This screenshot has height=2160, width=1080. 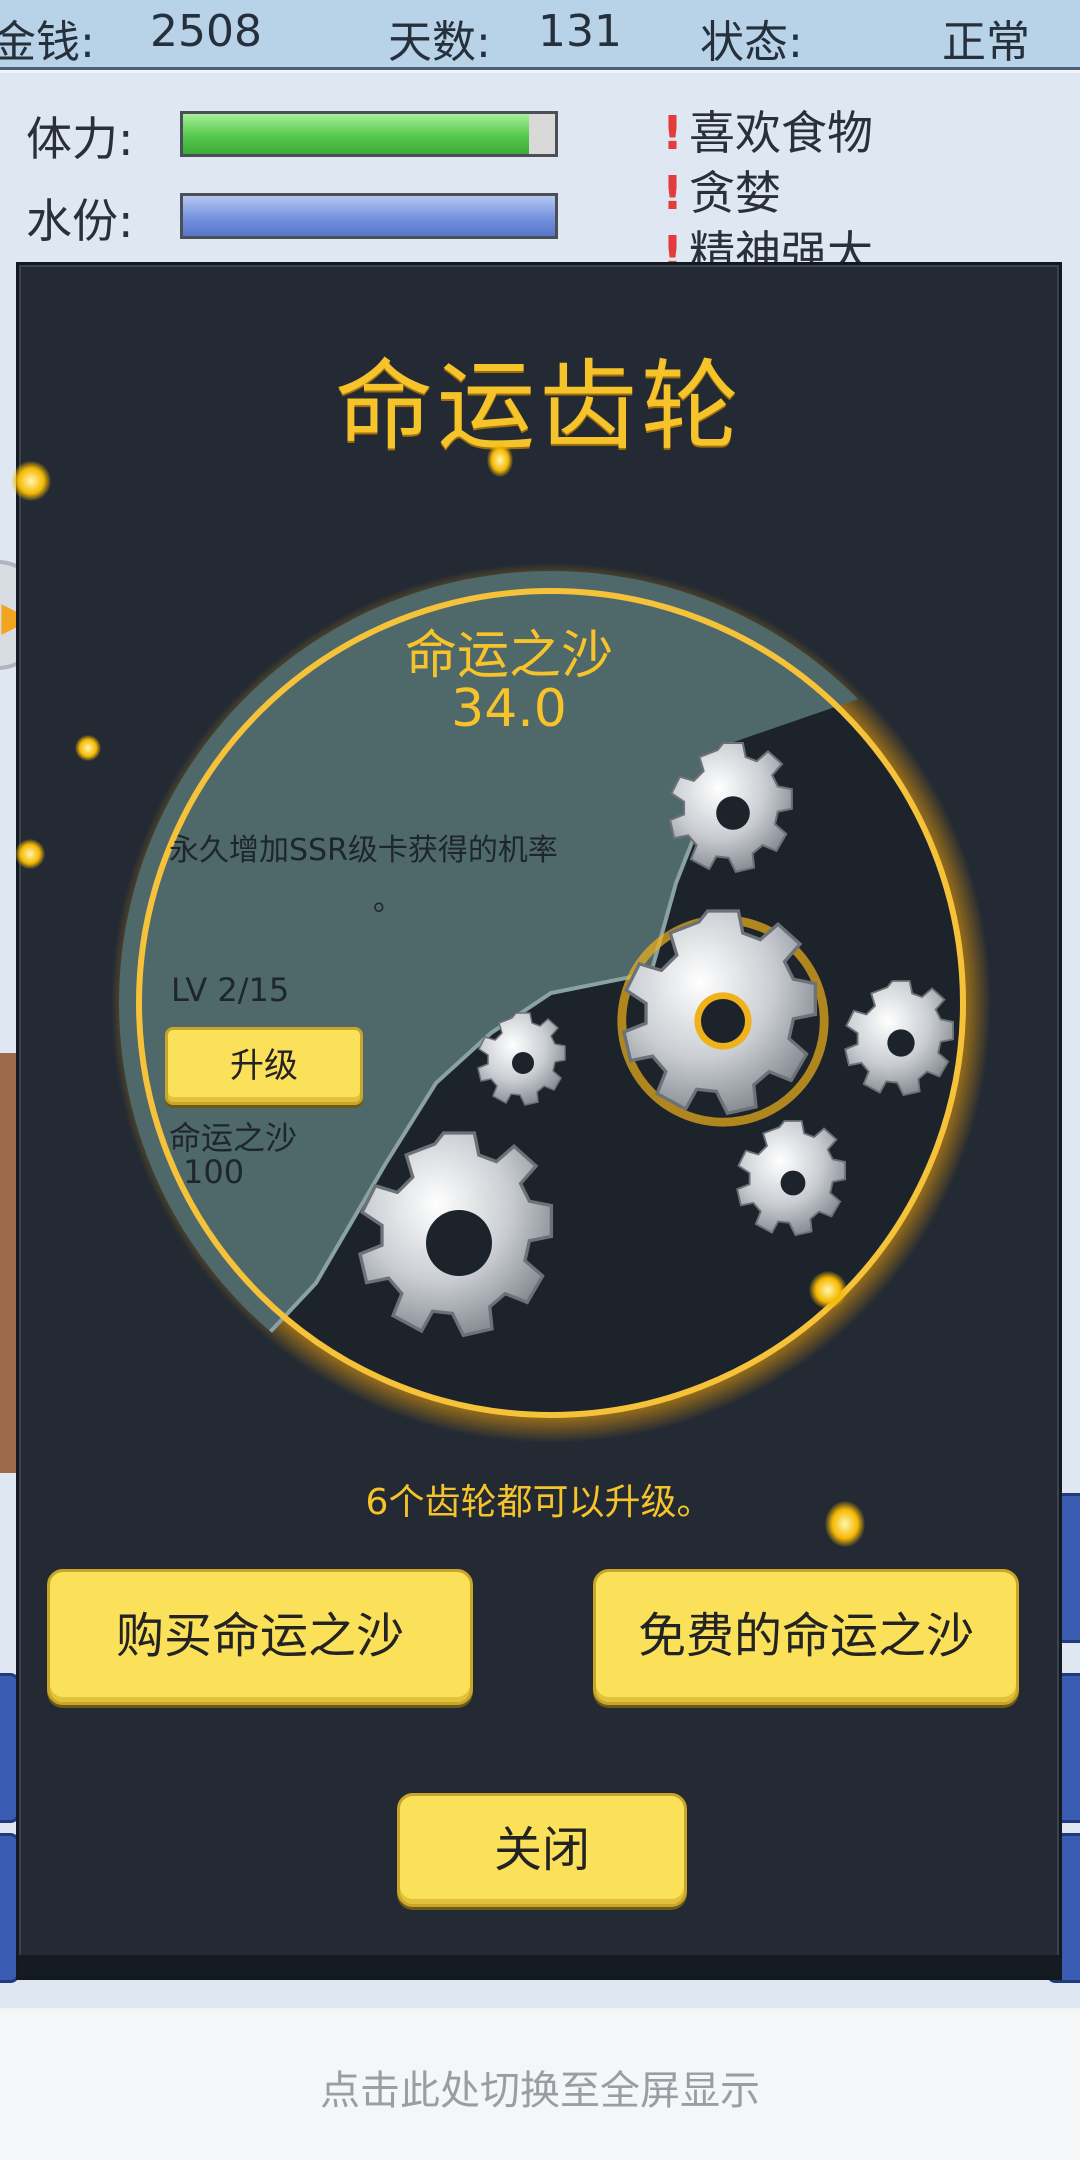 What do you see at coordinates (264, 1066) in the screenshot?
I see `upgrade-button: 升级` at bounding box center [264, 1066].